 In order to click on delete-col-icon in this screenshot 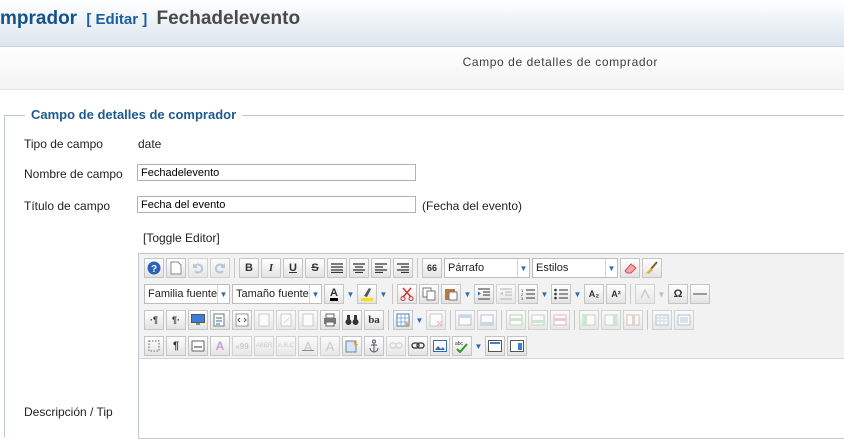, I will do `click(633, 320)`.